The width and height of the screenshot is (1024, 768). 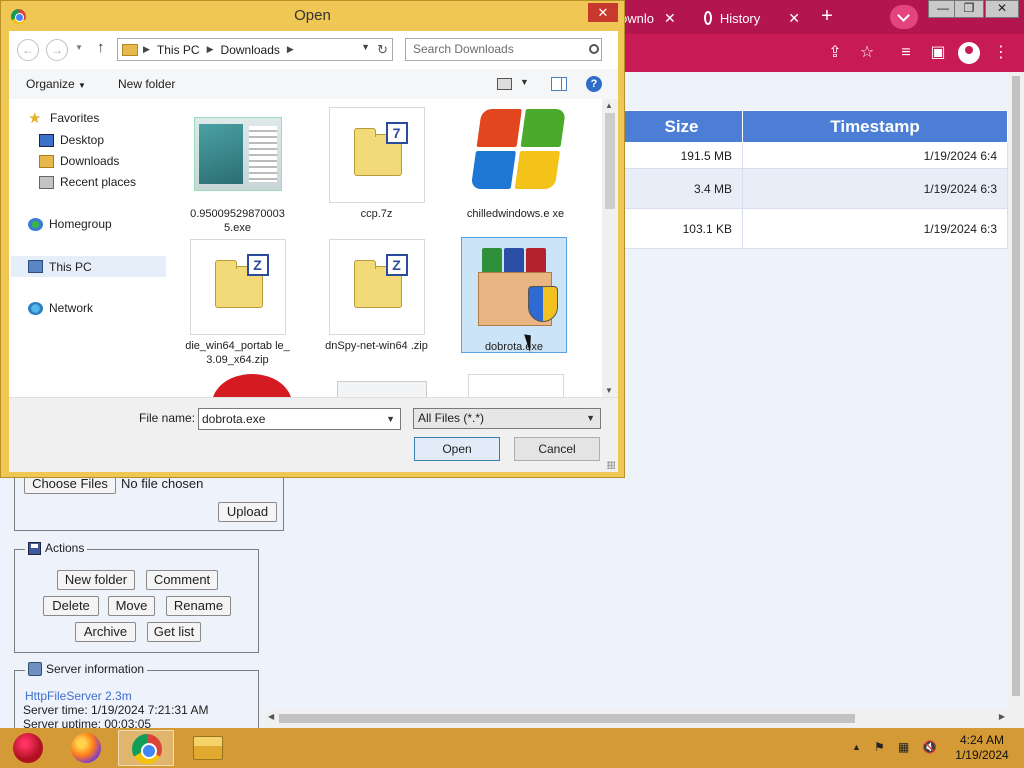 What do you see at coordinates (457, 449) in the screenshot?
I see `open-button: Open` at bounding box center [457, 449].